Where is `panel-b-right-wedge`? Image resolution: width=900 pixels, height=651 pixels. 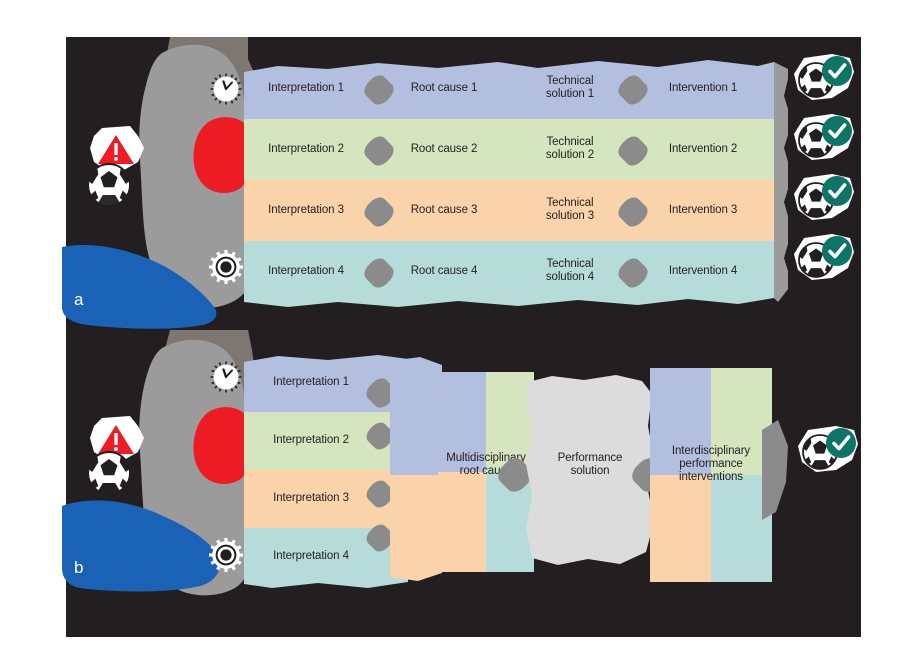
panel-b-right-wedge is located at coordinates (775, 470).